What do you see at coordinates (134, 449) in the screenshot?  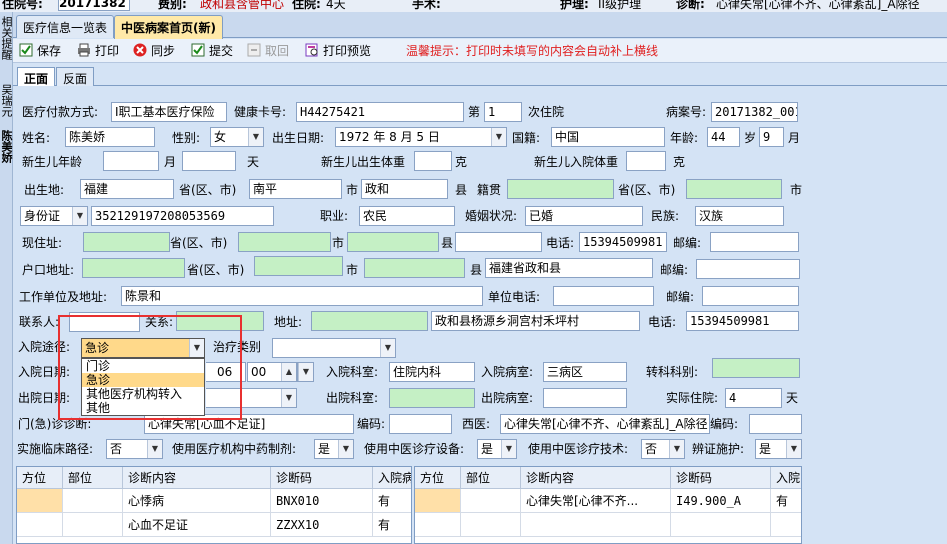 I see `clinical-path-select: 否 ▼` at bounding box center [134, 449].